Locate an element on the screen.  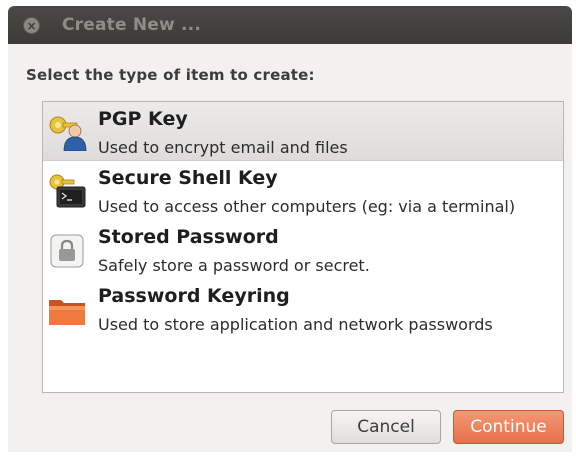
list-item-pgp-key: PGP Key Used to encrypt email and files is located at coordinates (303, 131).